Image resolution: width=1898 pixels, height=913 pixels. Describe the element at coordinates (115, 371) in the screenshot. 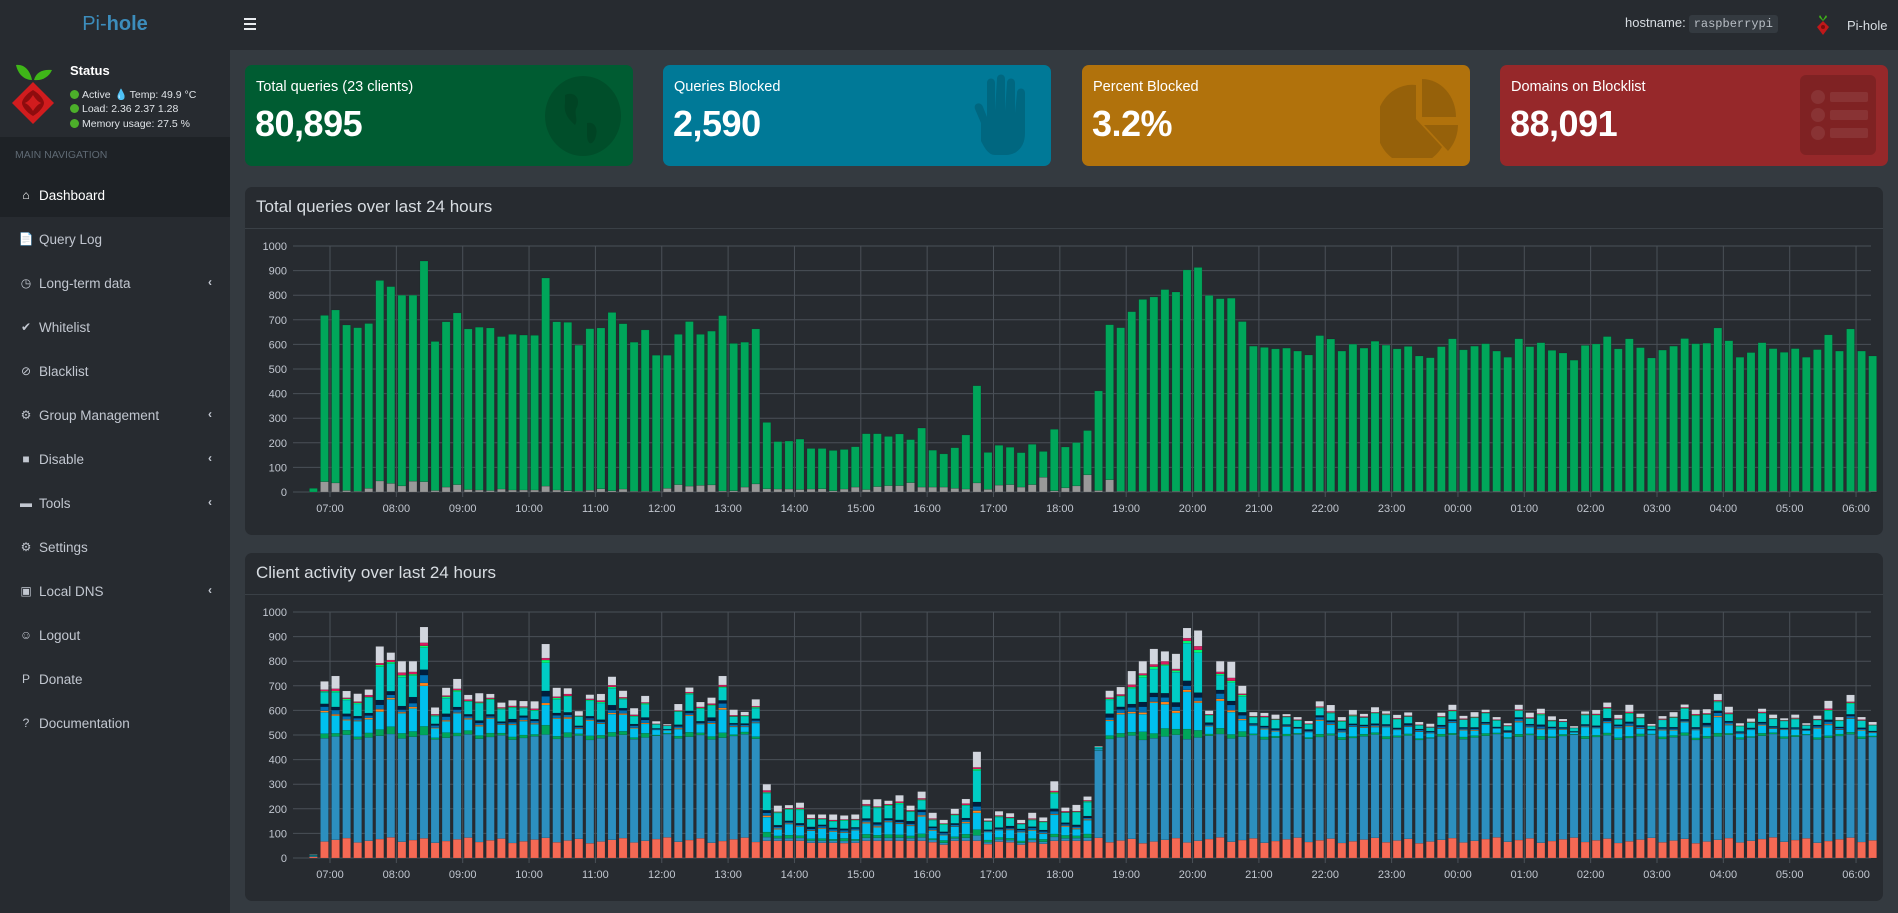

I see `sidebar-item-blacklist: ⊘ Blacklist` at that location.